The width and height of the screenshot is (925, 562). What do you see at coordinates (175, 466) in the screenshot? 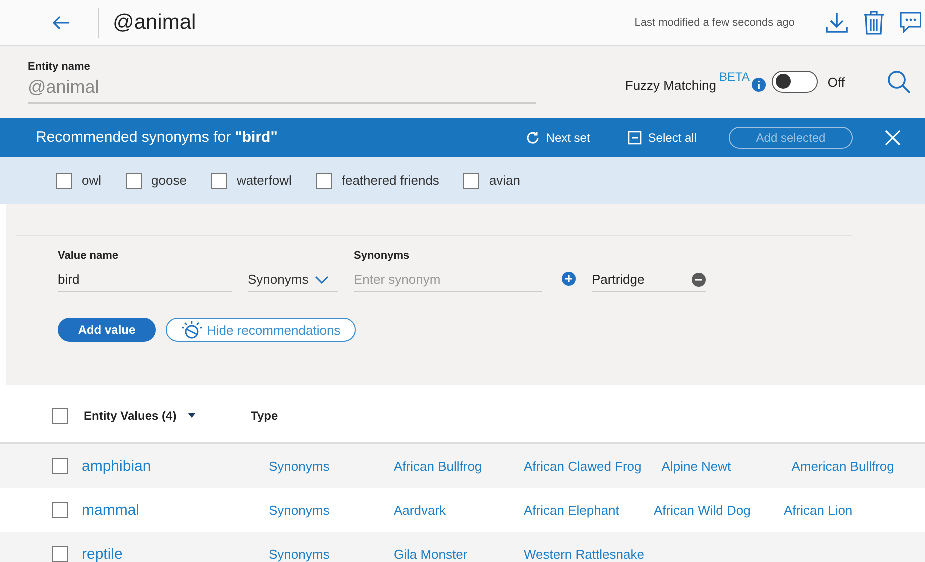
I see `entity-value-link: amphibian` at bounding box center [175, 466].